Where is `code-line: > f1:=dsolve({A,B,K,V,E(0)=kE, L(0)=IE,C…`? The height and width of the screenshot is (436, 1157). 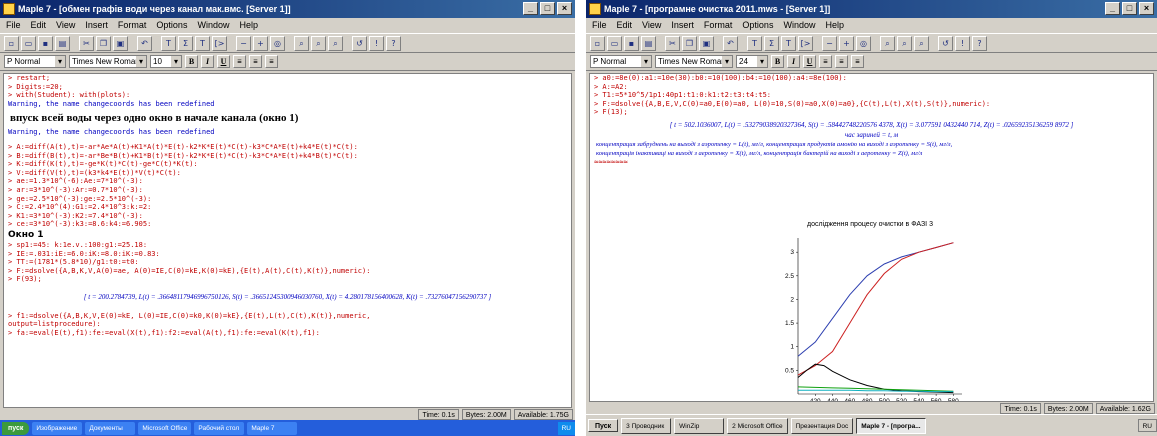
code-line: > f1:=dsolve({A,B,K,V,E(0)=kE, L(0)=IE,C… is located at coordinates (287, 316).